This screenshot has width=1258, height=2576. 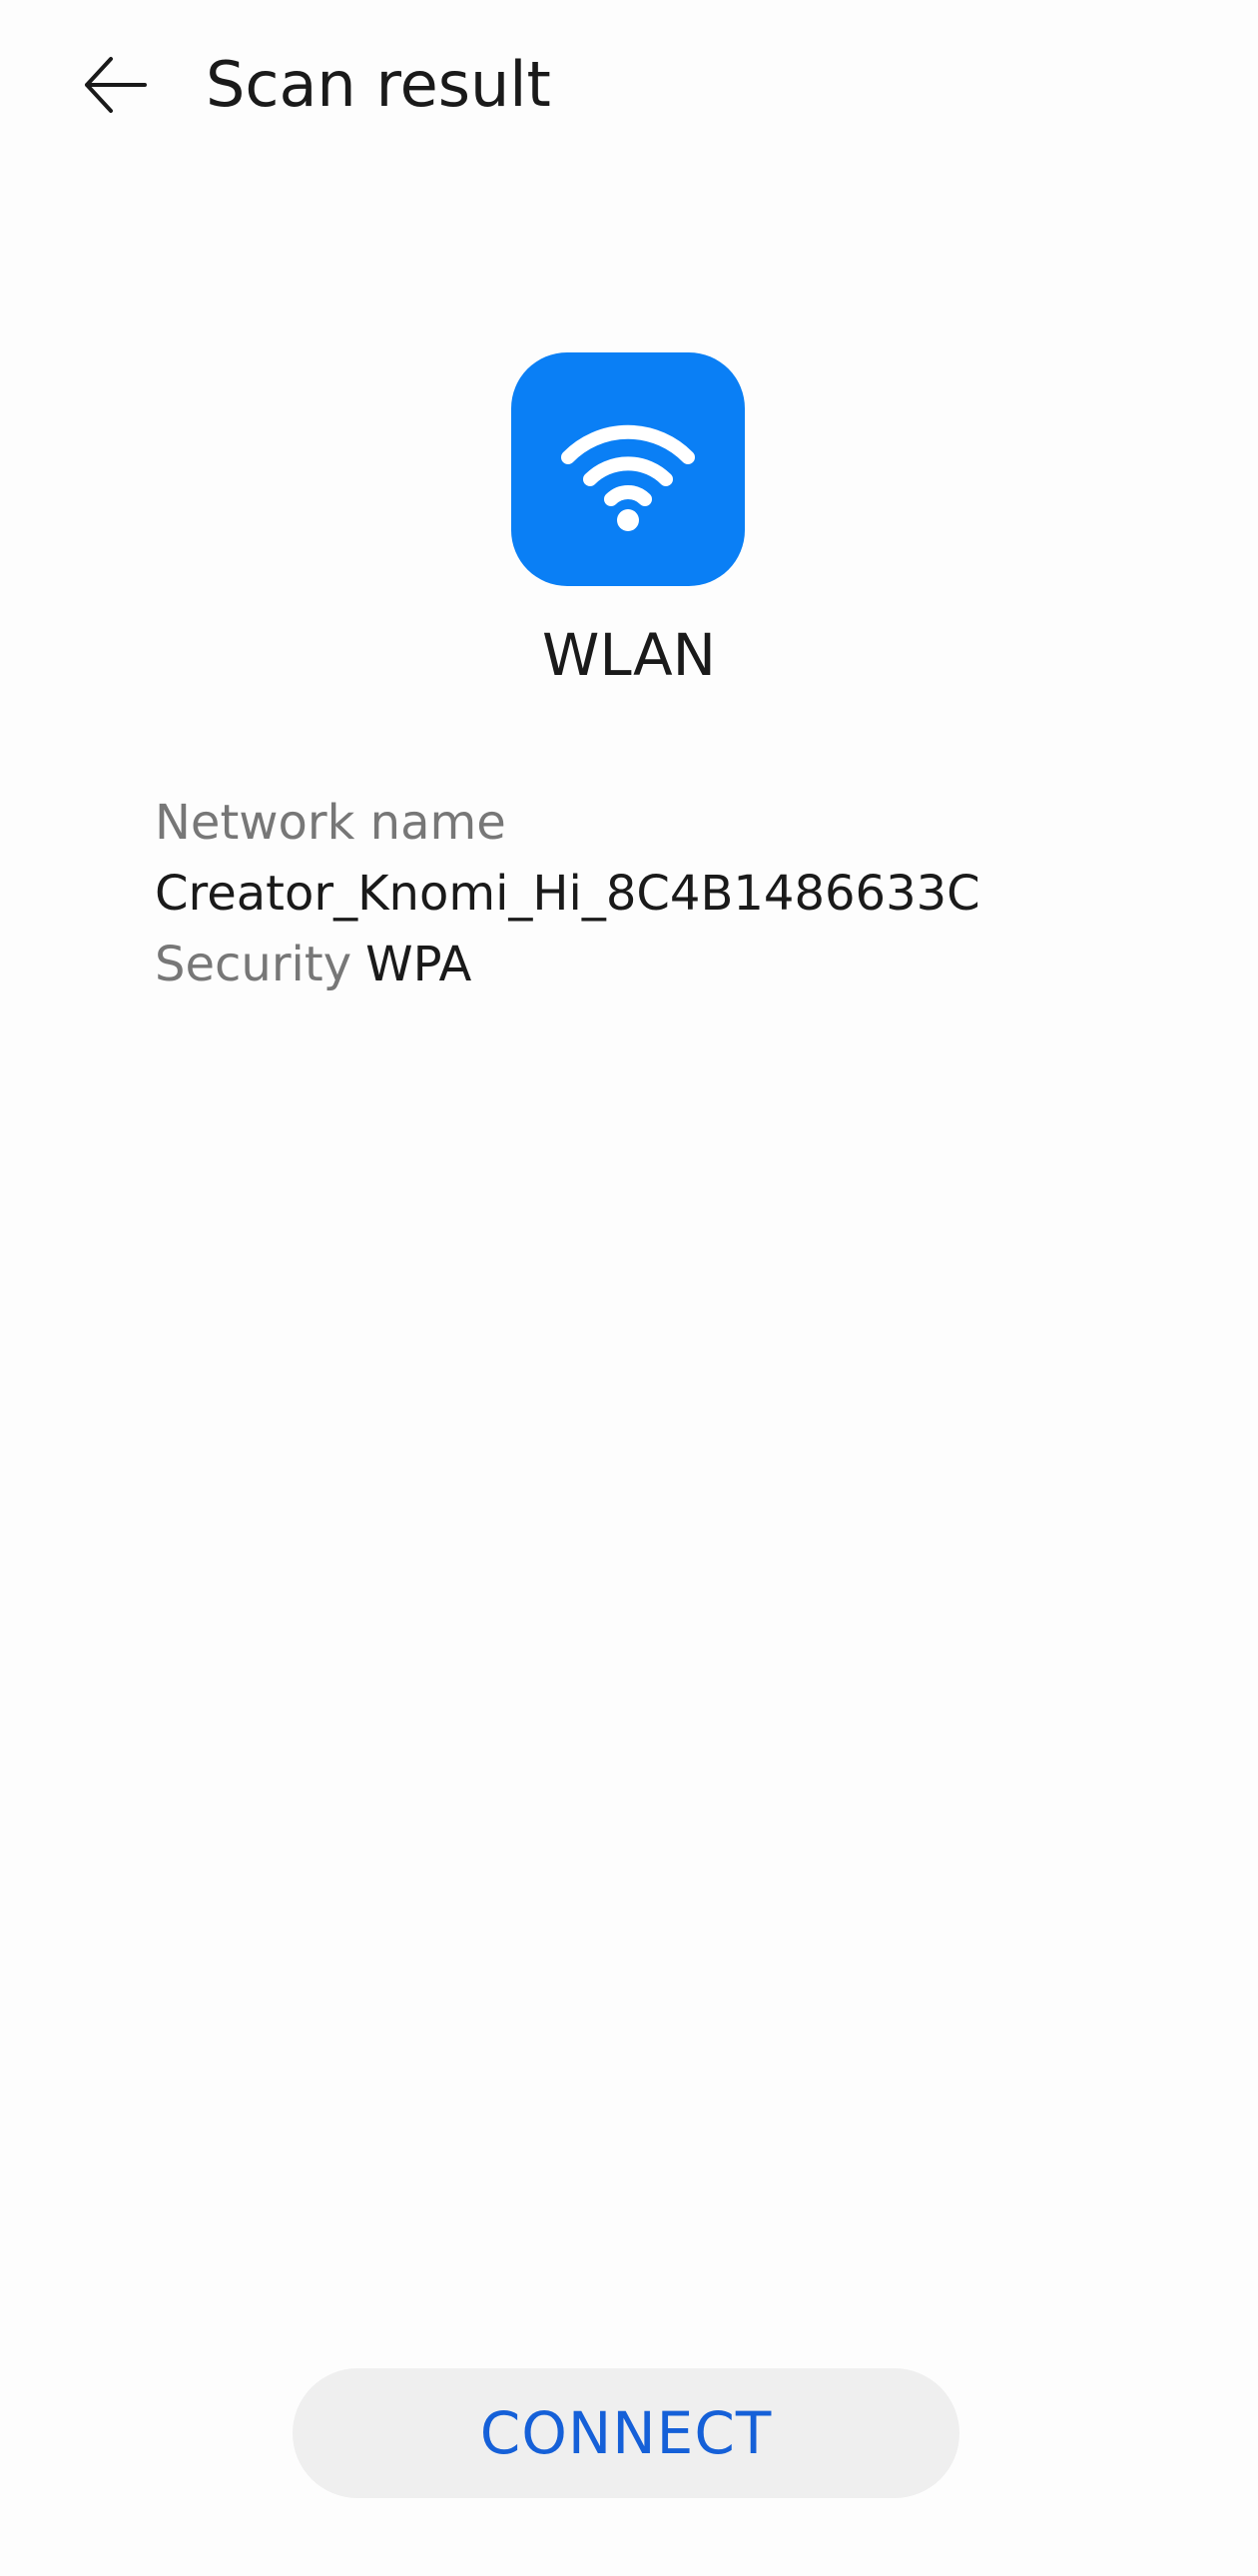 What do you see at coordinates (253, 964) in the screenshot?
I see `security-label: Security` at bounding box center [253, 964].